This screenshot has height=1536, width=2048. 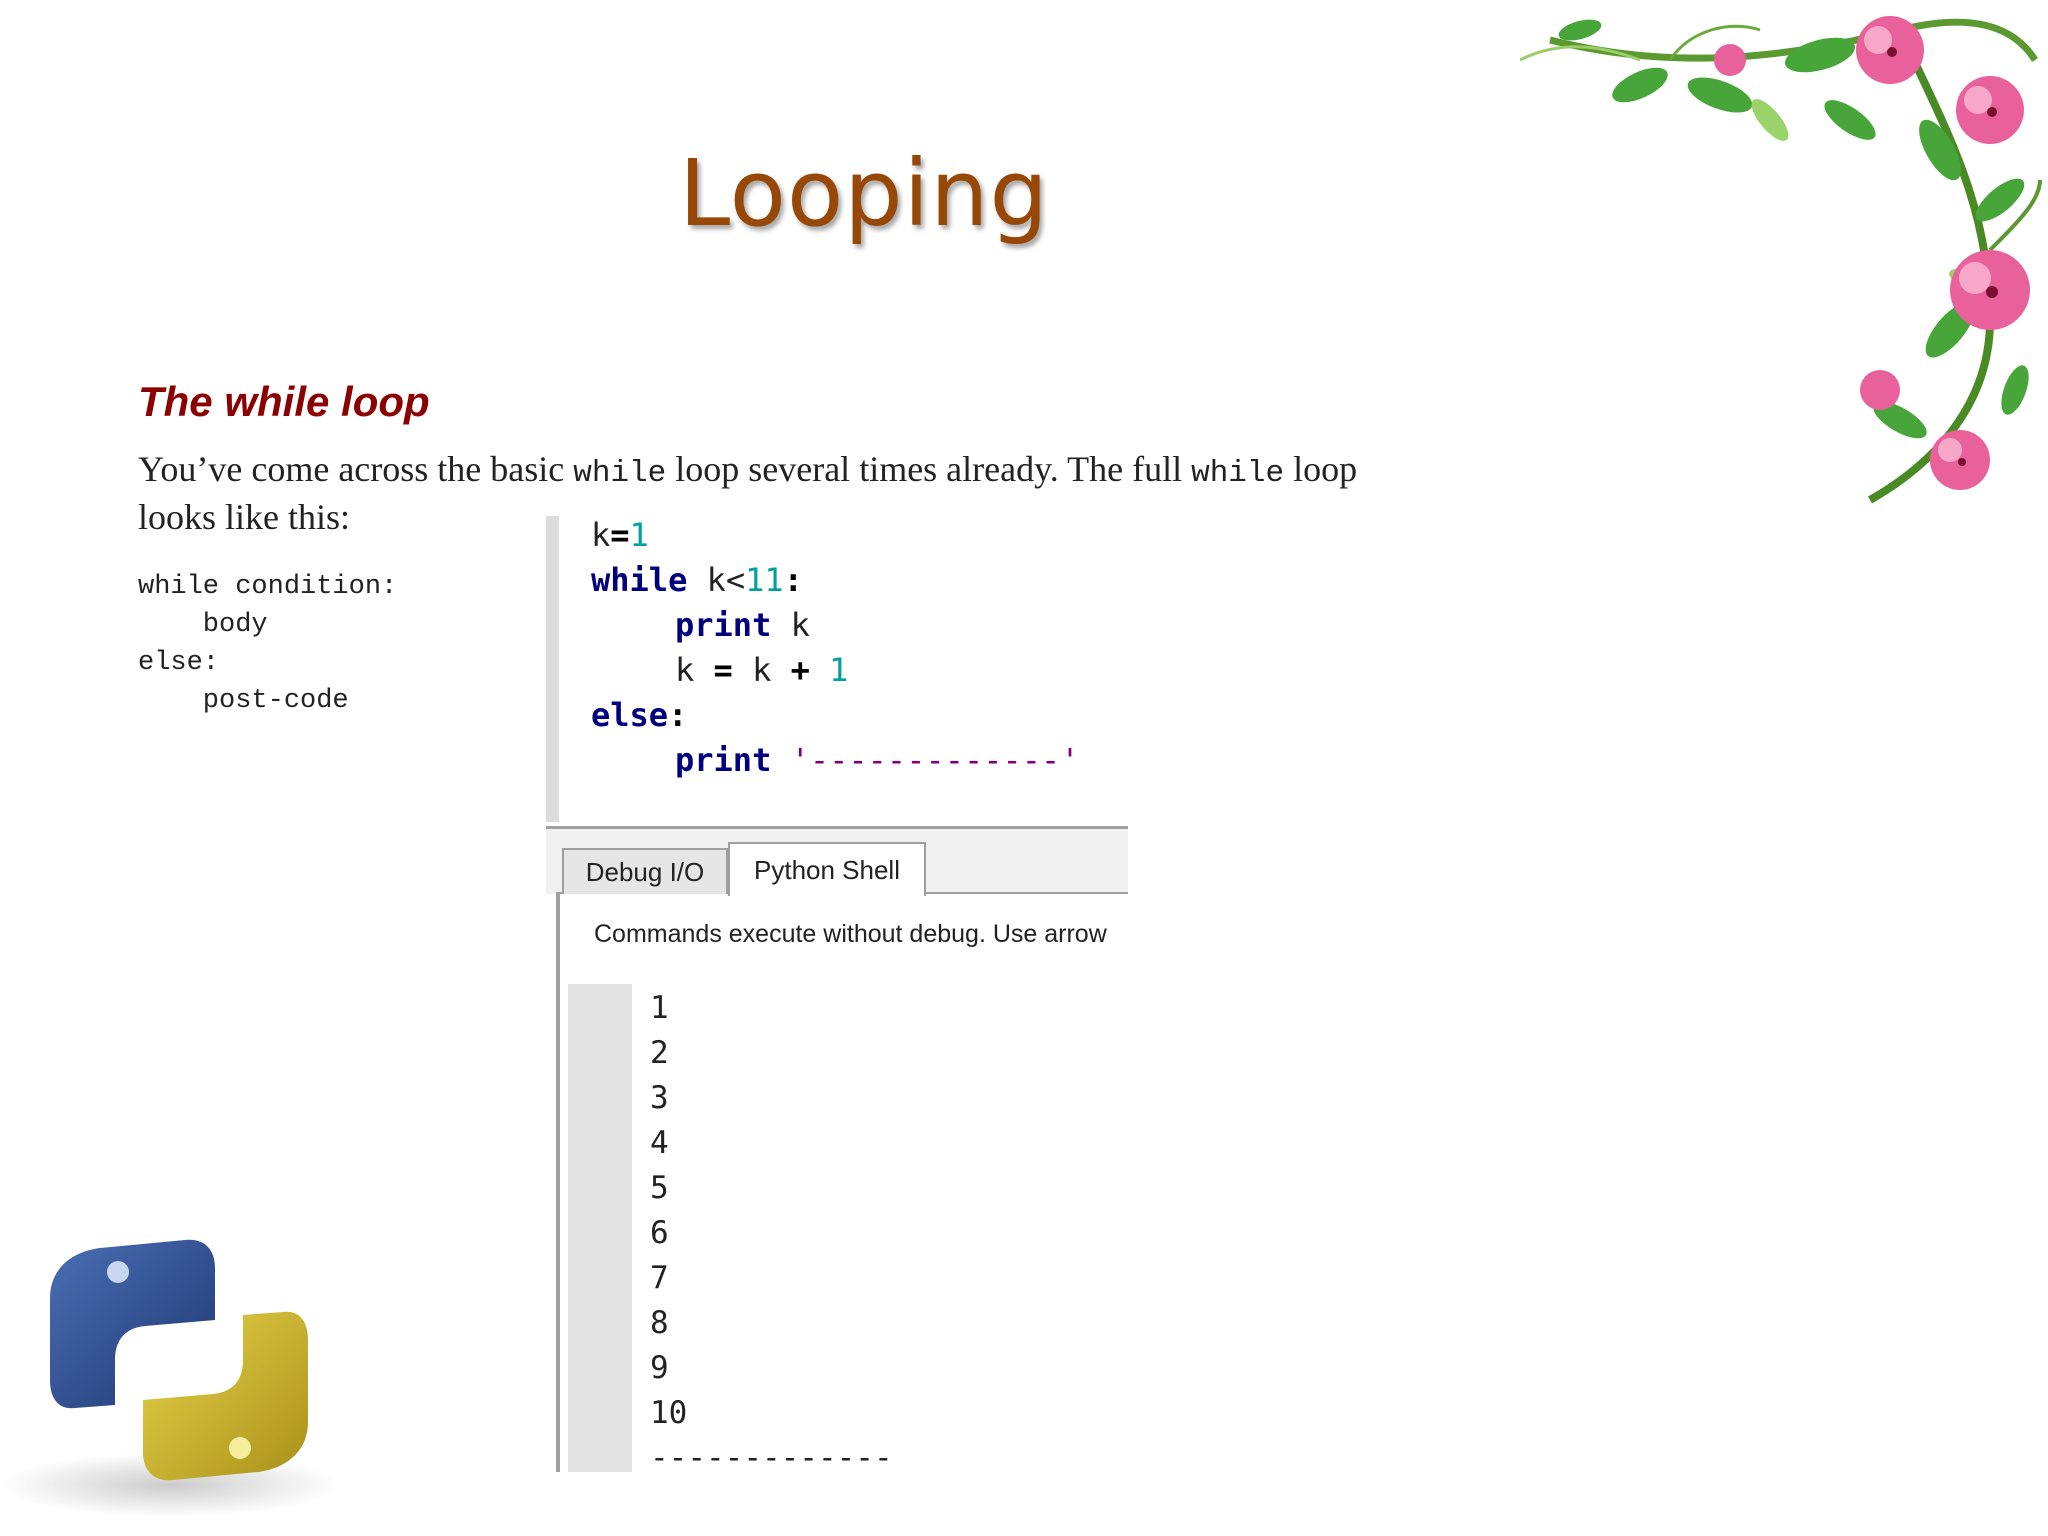 What do you see at coordinates (356, 469) in the screenshot?
I see `intro-text: You’ve come across the basic` at bounding box center [356, 469].